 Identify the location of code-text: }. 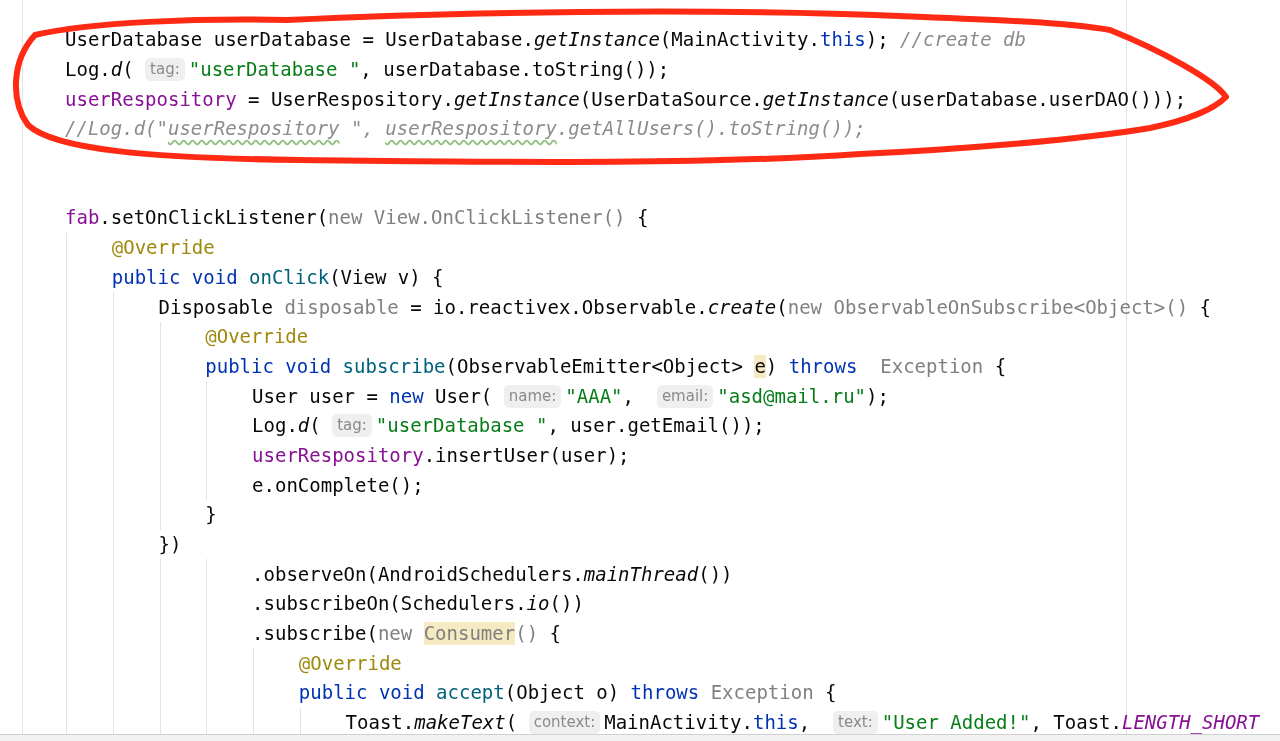
(211, 515).